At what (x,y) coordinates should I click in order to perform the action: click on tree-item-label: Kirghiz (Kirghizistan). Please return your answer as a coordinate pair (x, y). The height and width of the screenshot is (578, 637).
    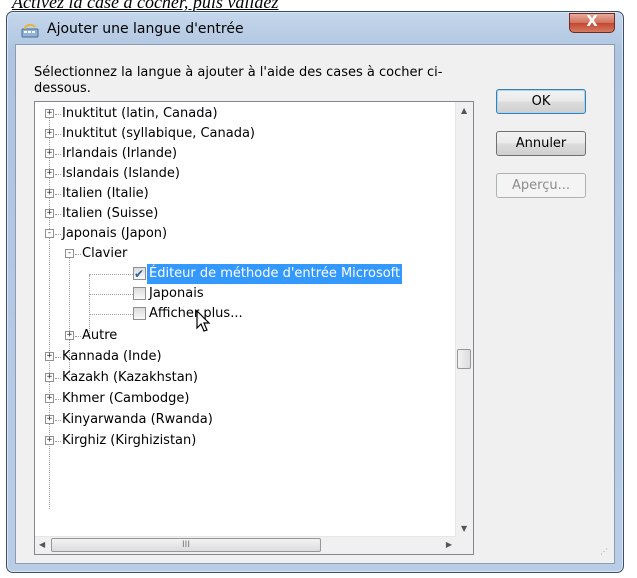
    Looking at the image, I should click on (129, 440).